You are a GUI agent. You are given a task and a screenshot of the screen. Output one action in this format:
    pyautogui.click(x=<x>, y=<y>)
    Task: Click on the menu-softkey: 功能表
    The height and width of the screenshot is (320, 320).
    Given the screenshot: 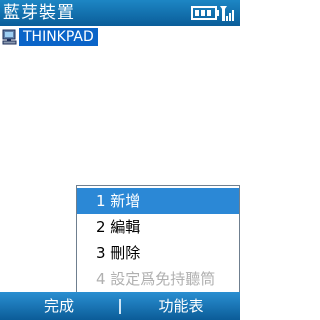 What is the action you would take?
    pyautogui.click(x=181, y=306)
    